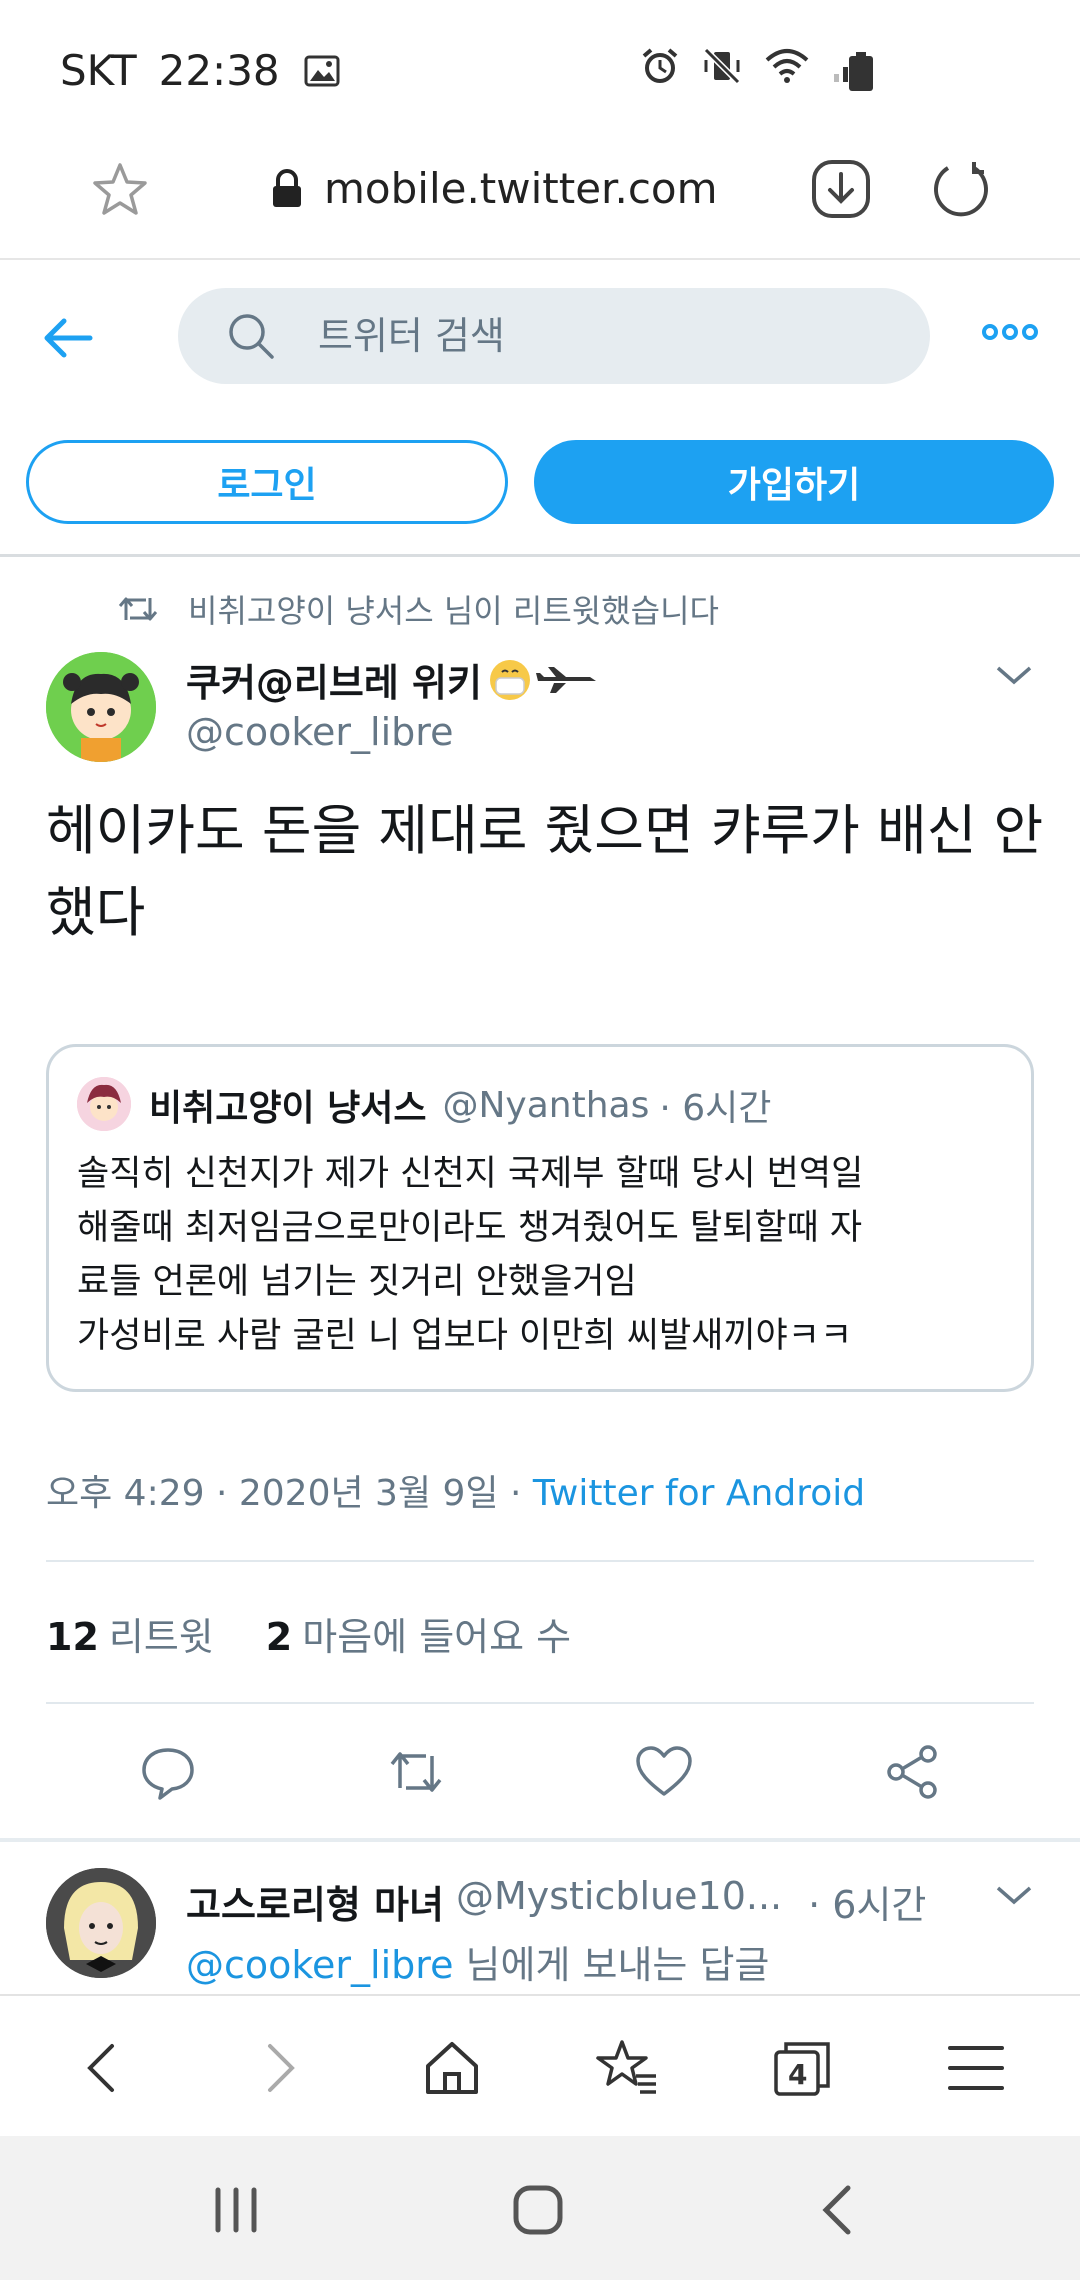  What do you see at coordinates (267, 482) in the screenshot?
I see `login-button: 로그인` at bounding box center [267, 482].